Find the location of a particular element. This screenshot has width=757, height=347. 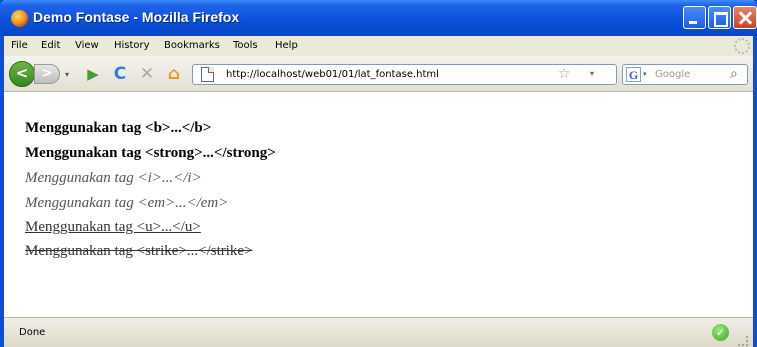

home-icon: ⌂ is located at coordinates (174, 74).